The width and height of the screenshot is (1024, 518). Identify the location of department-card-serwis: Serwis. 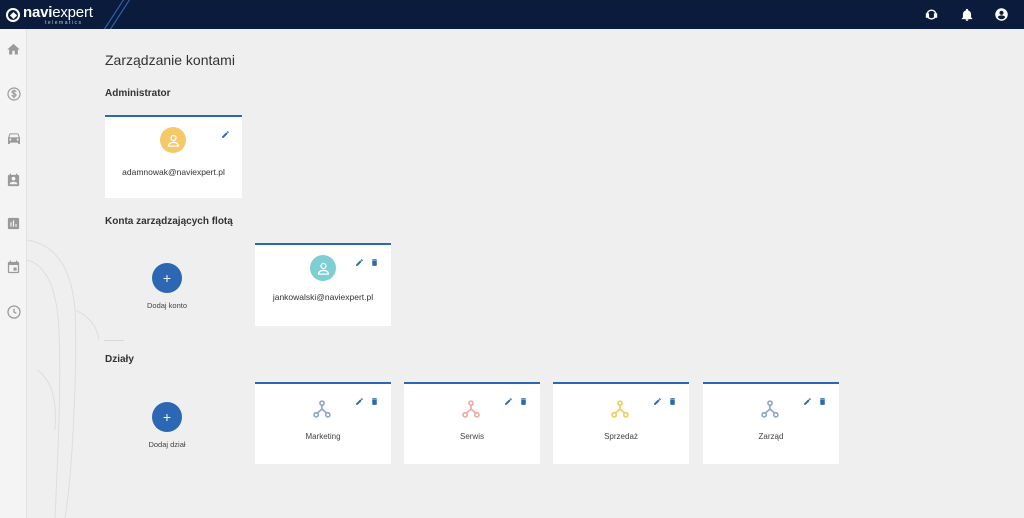
(472, 423).